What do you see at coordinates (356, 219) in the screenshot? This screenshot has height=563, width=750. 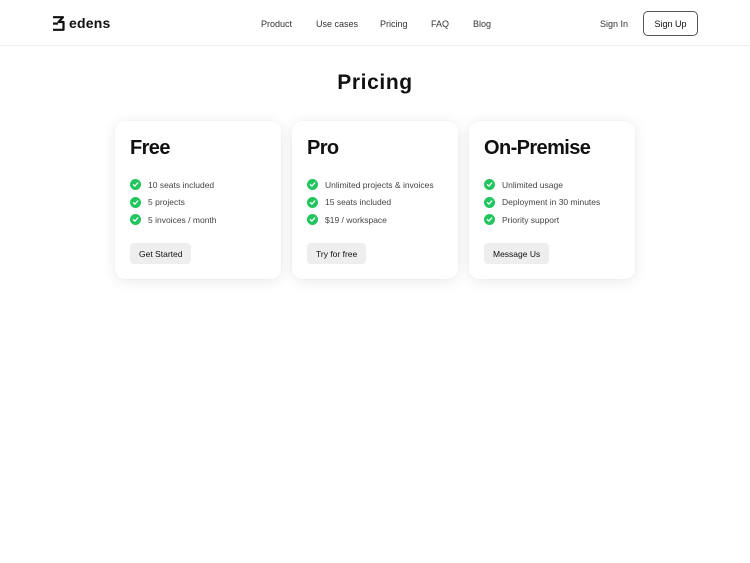 I see `feature-text: $19 / workspace` at bounding box center [356, 219].